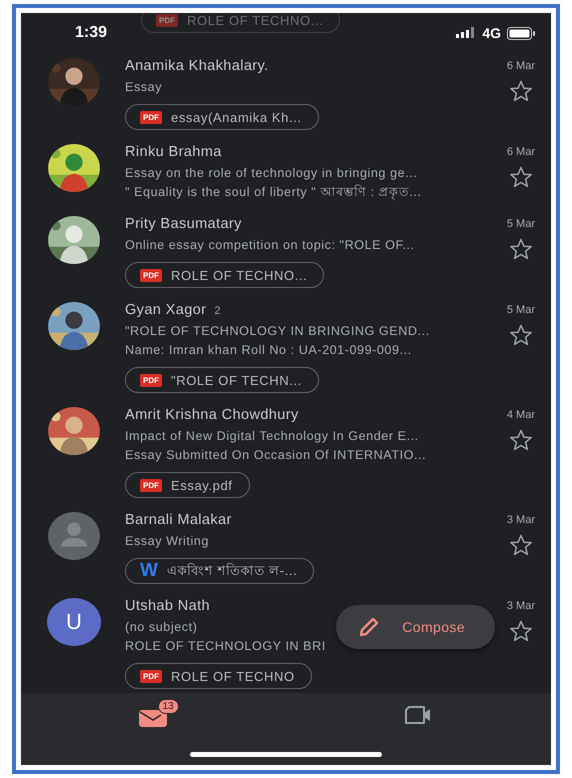 This screenshot has height=778, width=572. Describe the element at coordinates (369, 627) in the screenshot. I see `pencil-icon` at that location.